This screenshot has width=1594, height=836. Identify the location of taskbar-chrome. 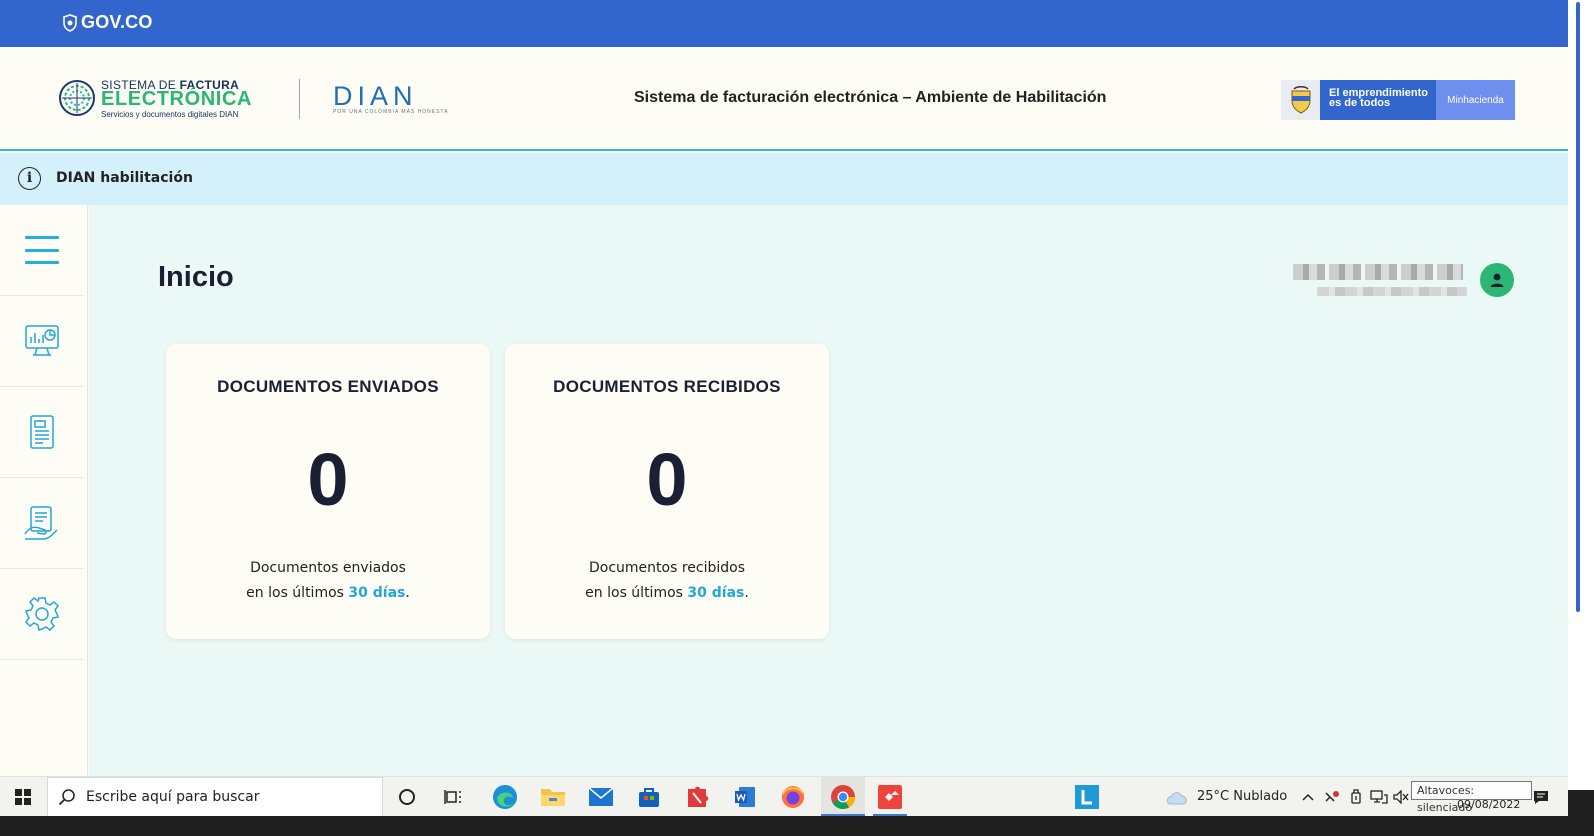
(843, 797).